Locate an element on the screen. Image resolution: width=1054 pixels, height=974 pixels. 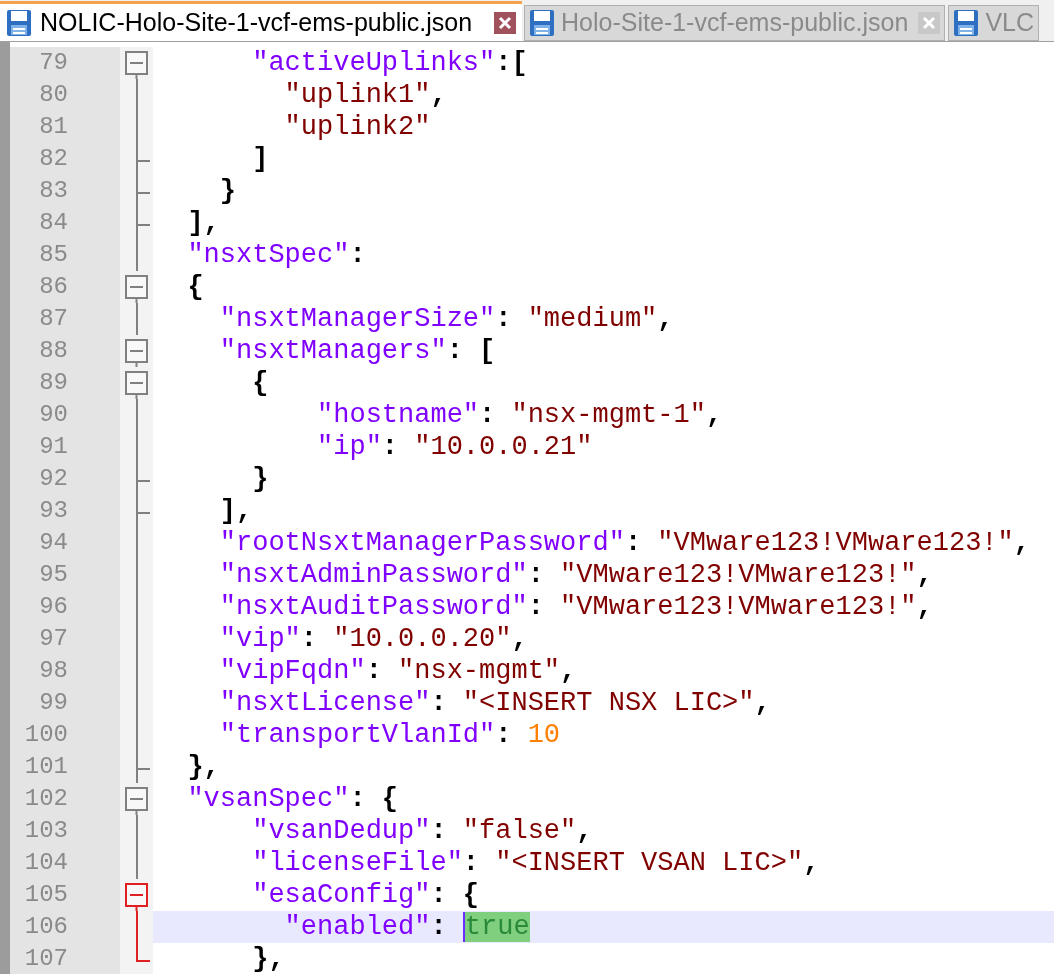
close-icon is located at coordinates (505, 22).